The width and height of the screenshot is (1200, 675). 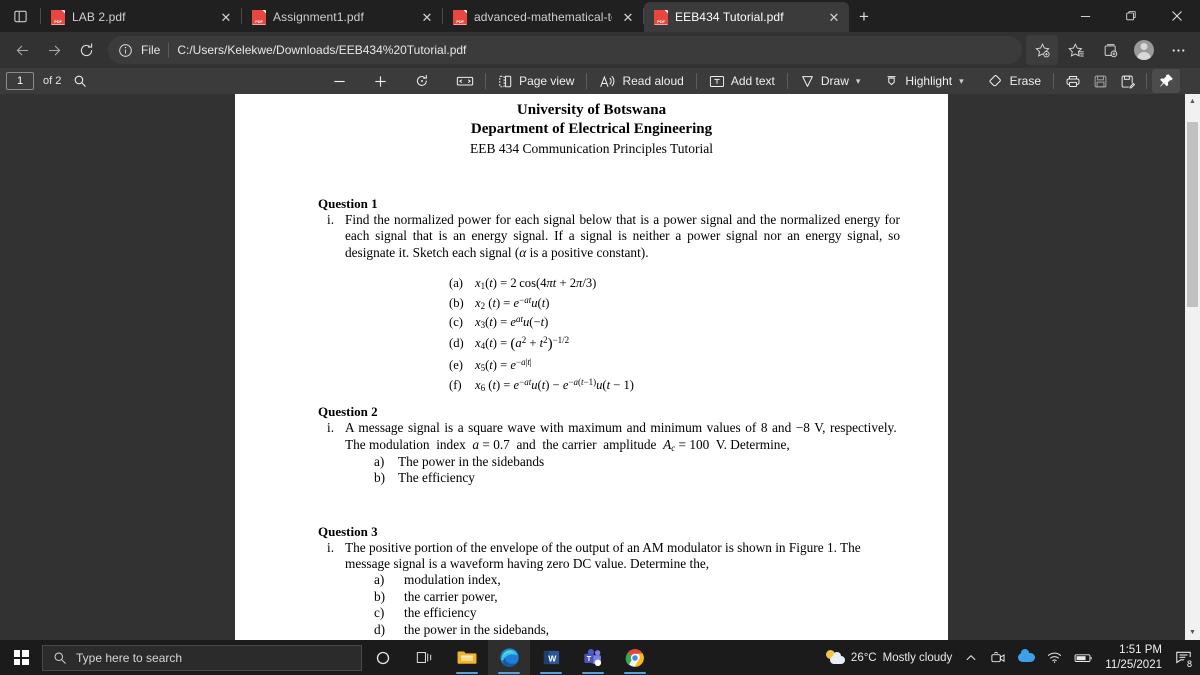 I want to click on equation-label: (b), so click(x=456, y=302).